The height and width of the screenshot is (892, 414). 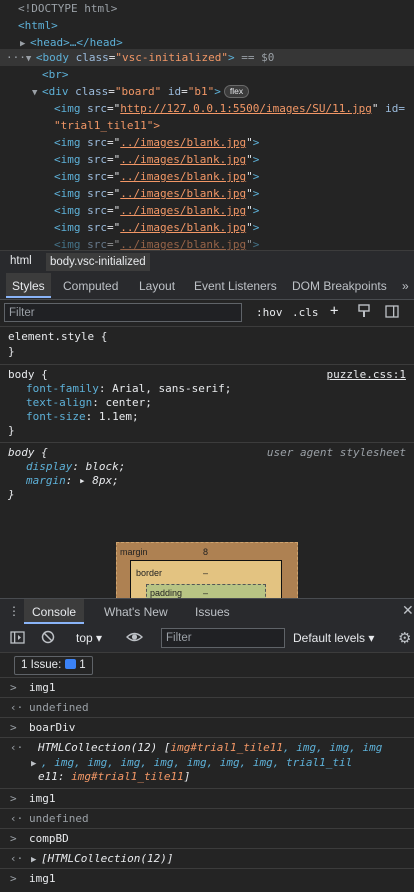 I want to click on tab-computed: Computed, so click(x=90, y=286).